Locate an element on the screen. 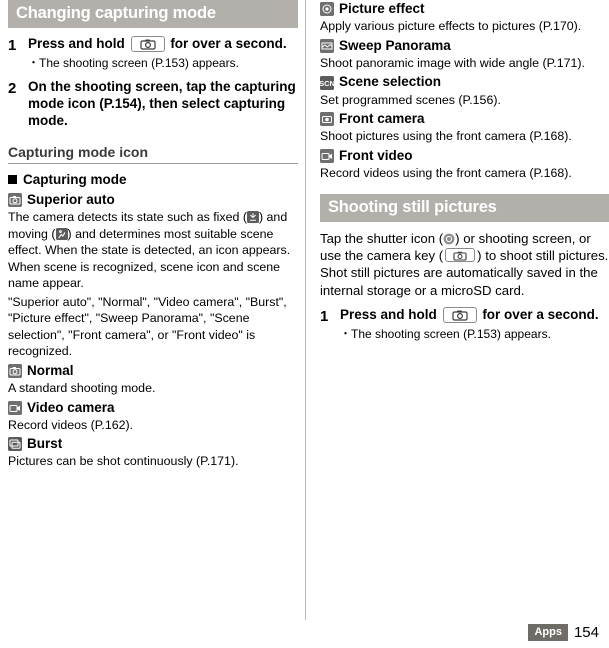  mode-normal-body: A standard shooting mode. is located at coordinates (82, 388).